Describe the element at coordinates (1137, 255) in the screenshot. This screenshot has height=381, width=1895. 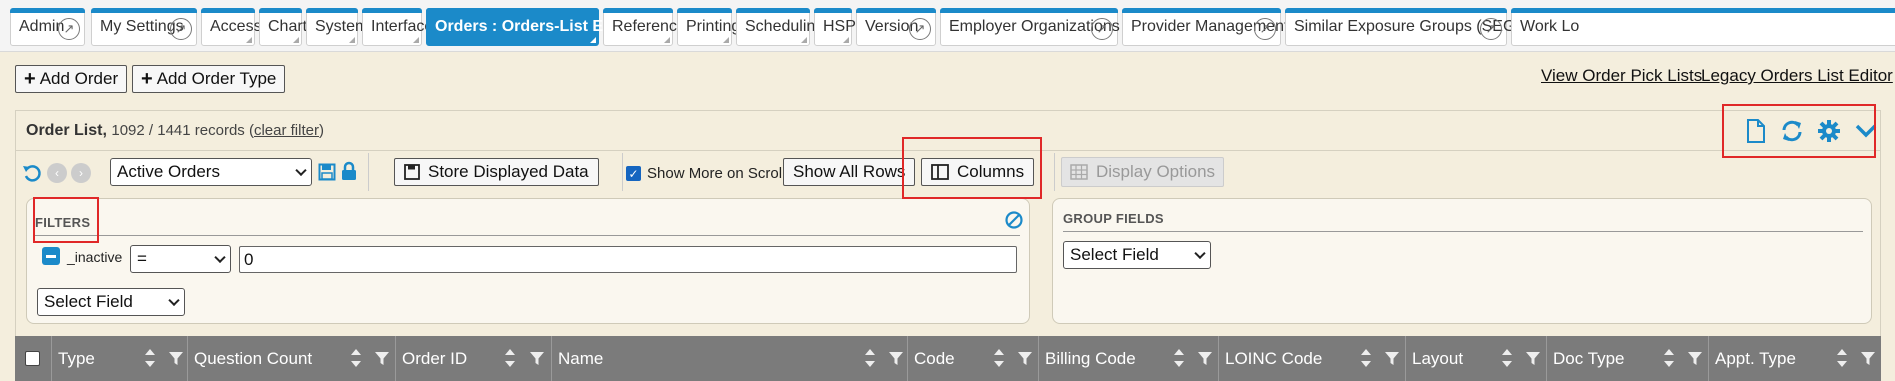
I see `group-field-select: Select Field` at that location.